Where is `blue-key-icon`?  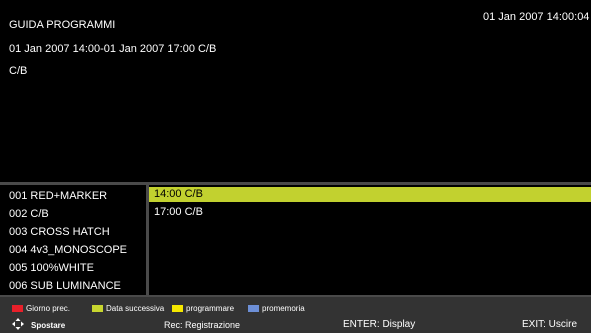
blue-key-icon is located at coordinates (253, 308).